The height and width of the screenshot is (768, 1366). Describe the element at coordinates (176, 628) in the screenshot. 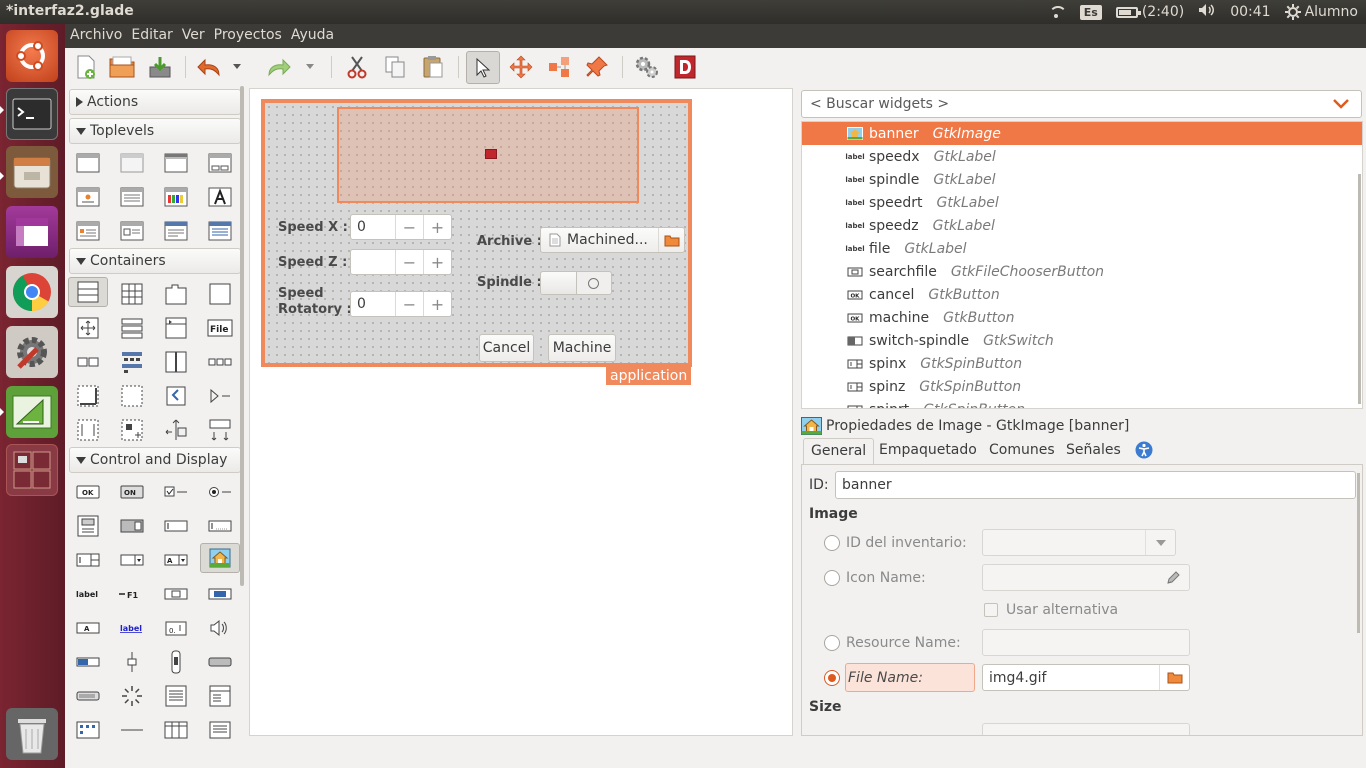

I see `scale-button-icon: 0.` at that location.